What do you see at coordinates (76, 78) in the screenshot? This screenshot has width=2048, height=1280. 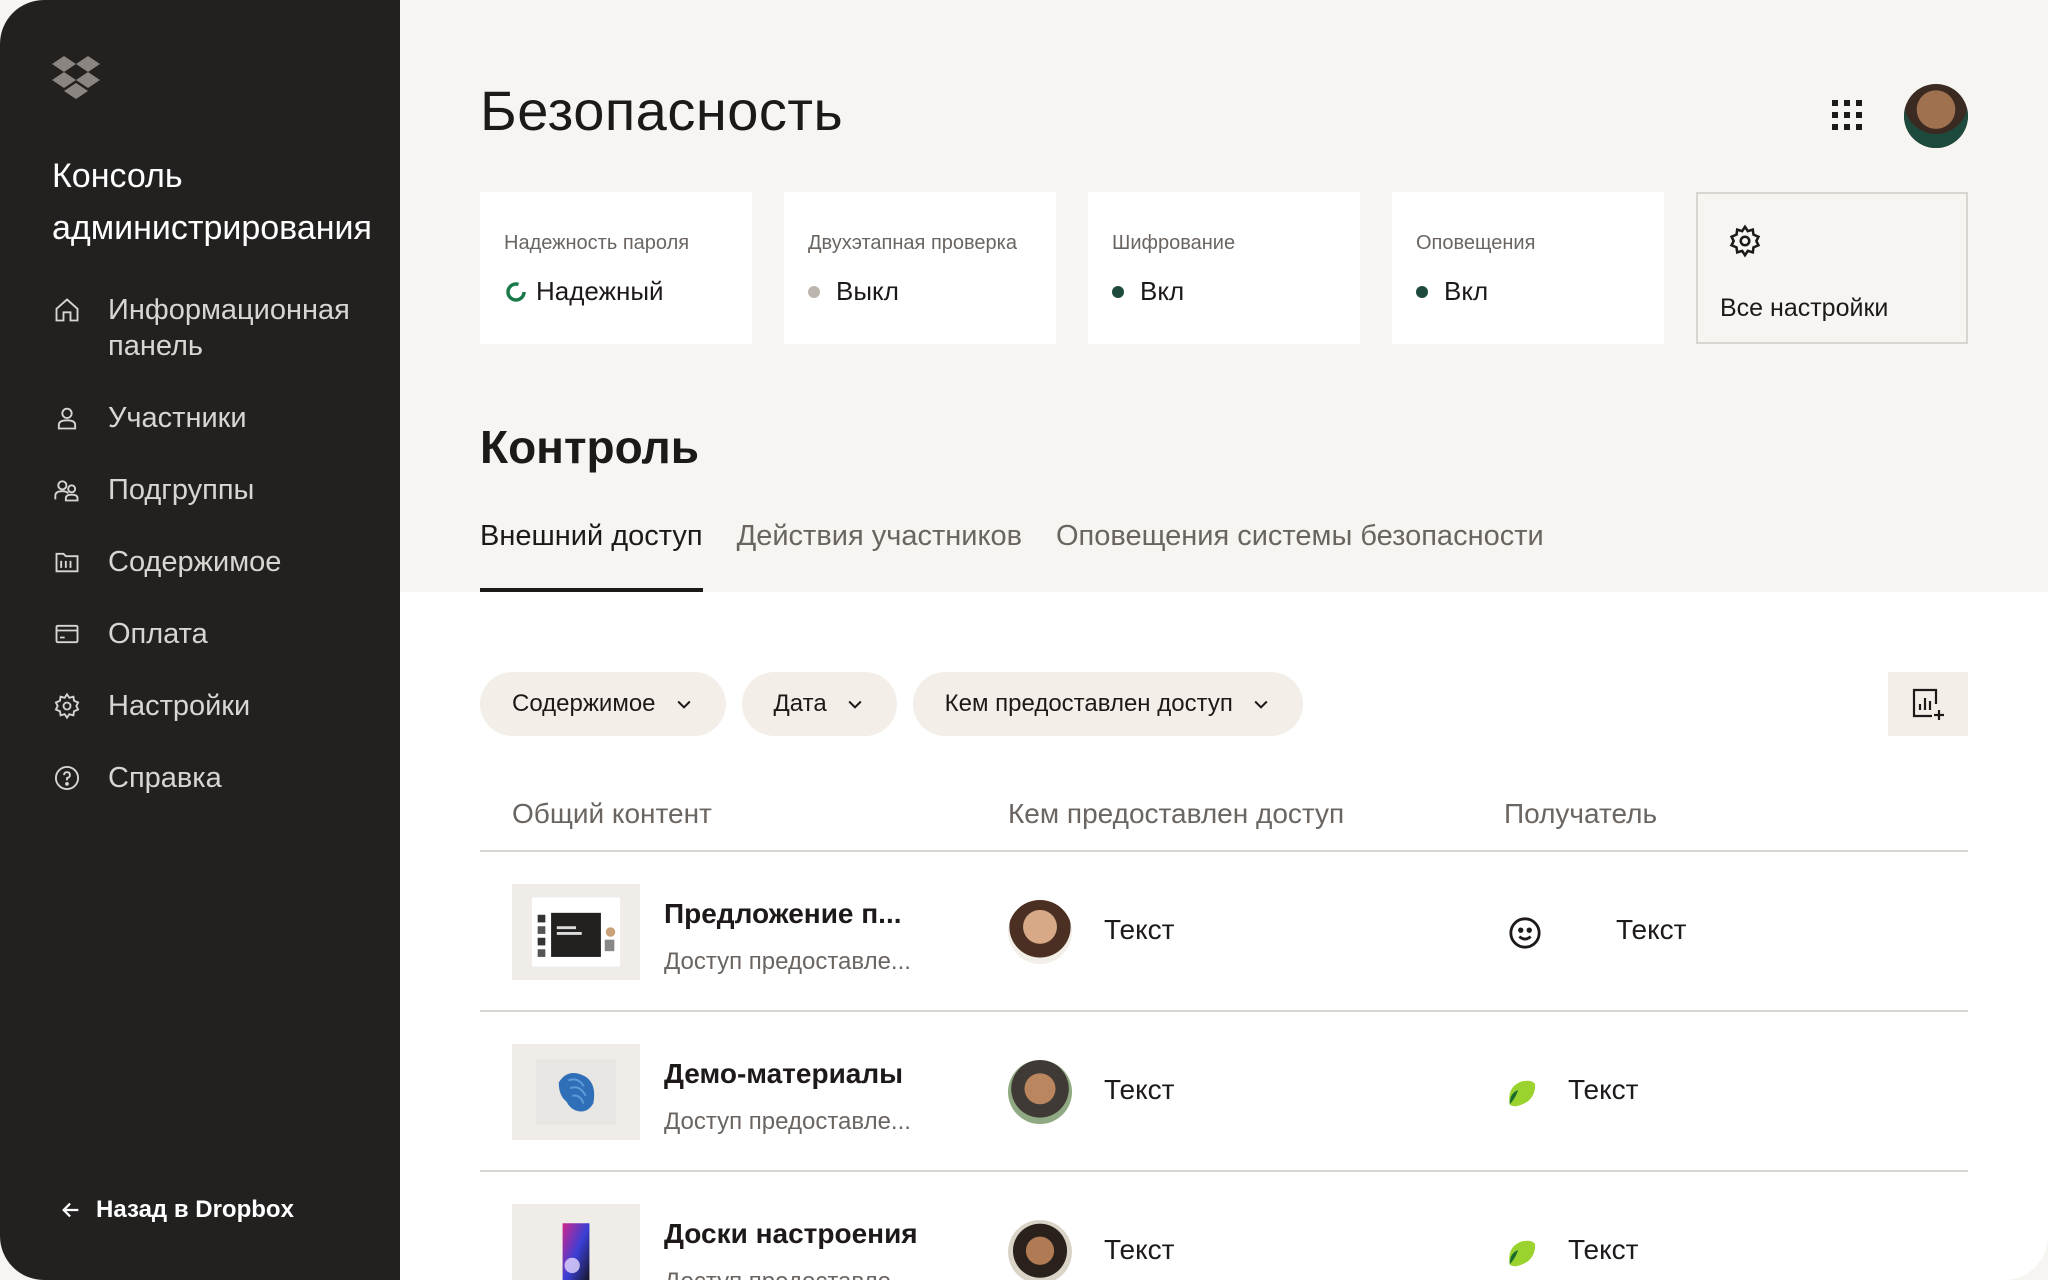 I see `dropbox-logo-icon` at bounding box center [76, 78].